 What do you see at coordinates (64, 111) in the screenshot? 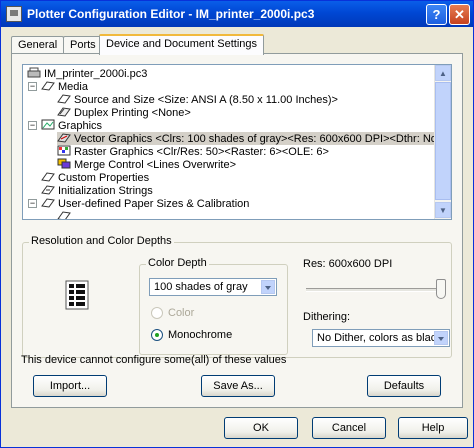
I see `duplex-icon` at bounding box center [64, 111].